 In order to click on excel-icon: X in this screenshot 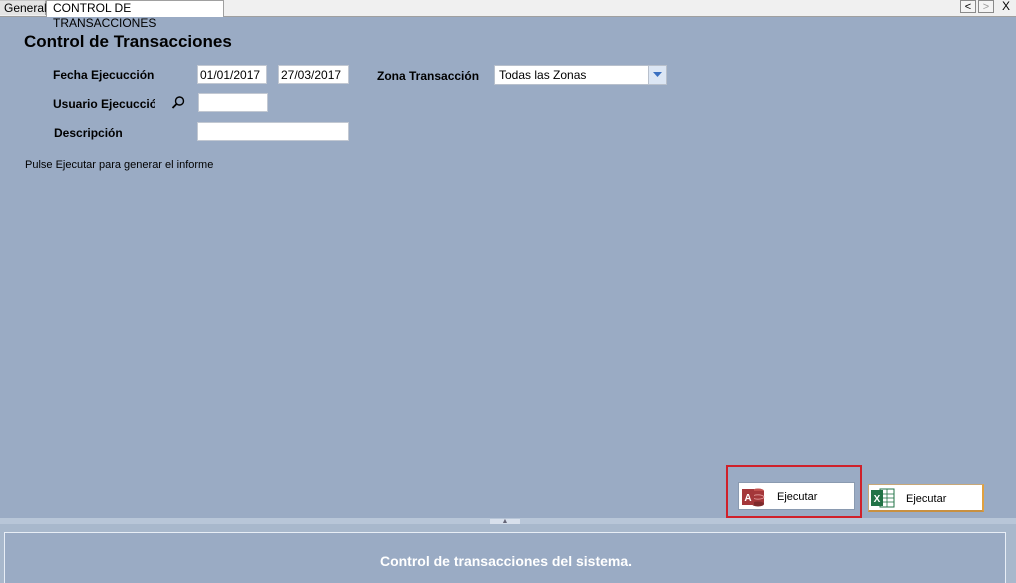, I will do `click(883, 498)`.